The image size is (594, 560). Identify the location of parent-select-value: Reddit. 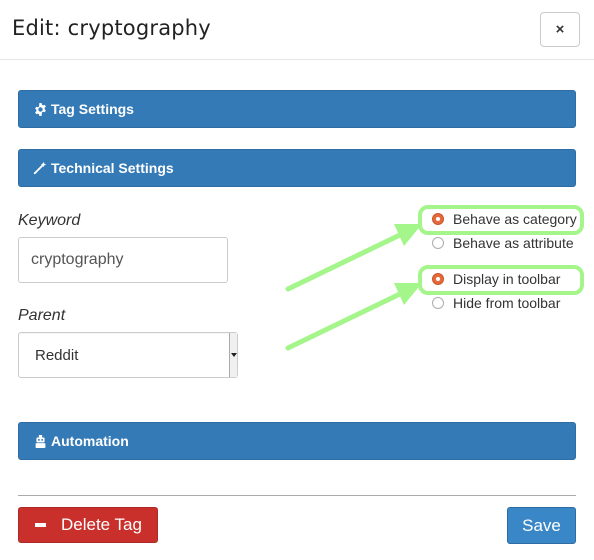
(57, 355).